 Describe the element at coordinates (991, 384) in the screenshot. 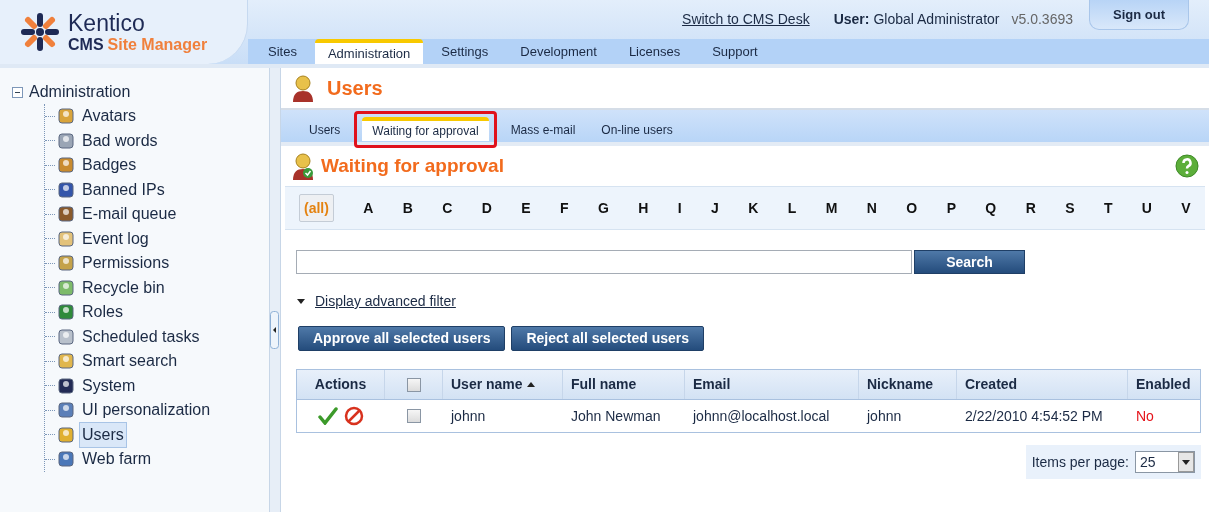

I see `column-header: Created` at that location.